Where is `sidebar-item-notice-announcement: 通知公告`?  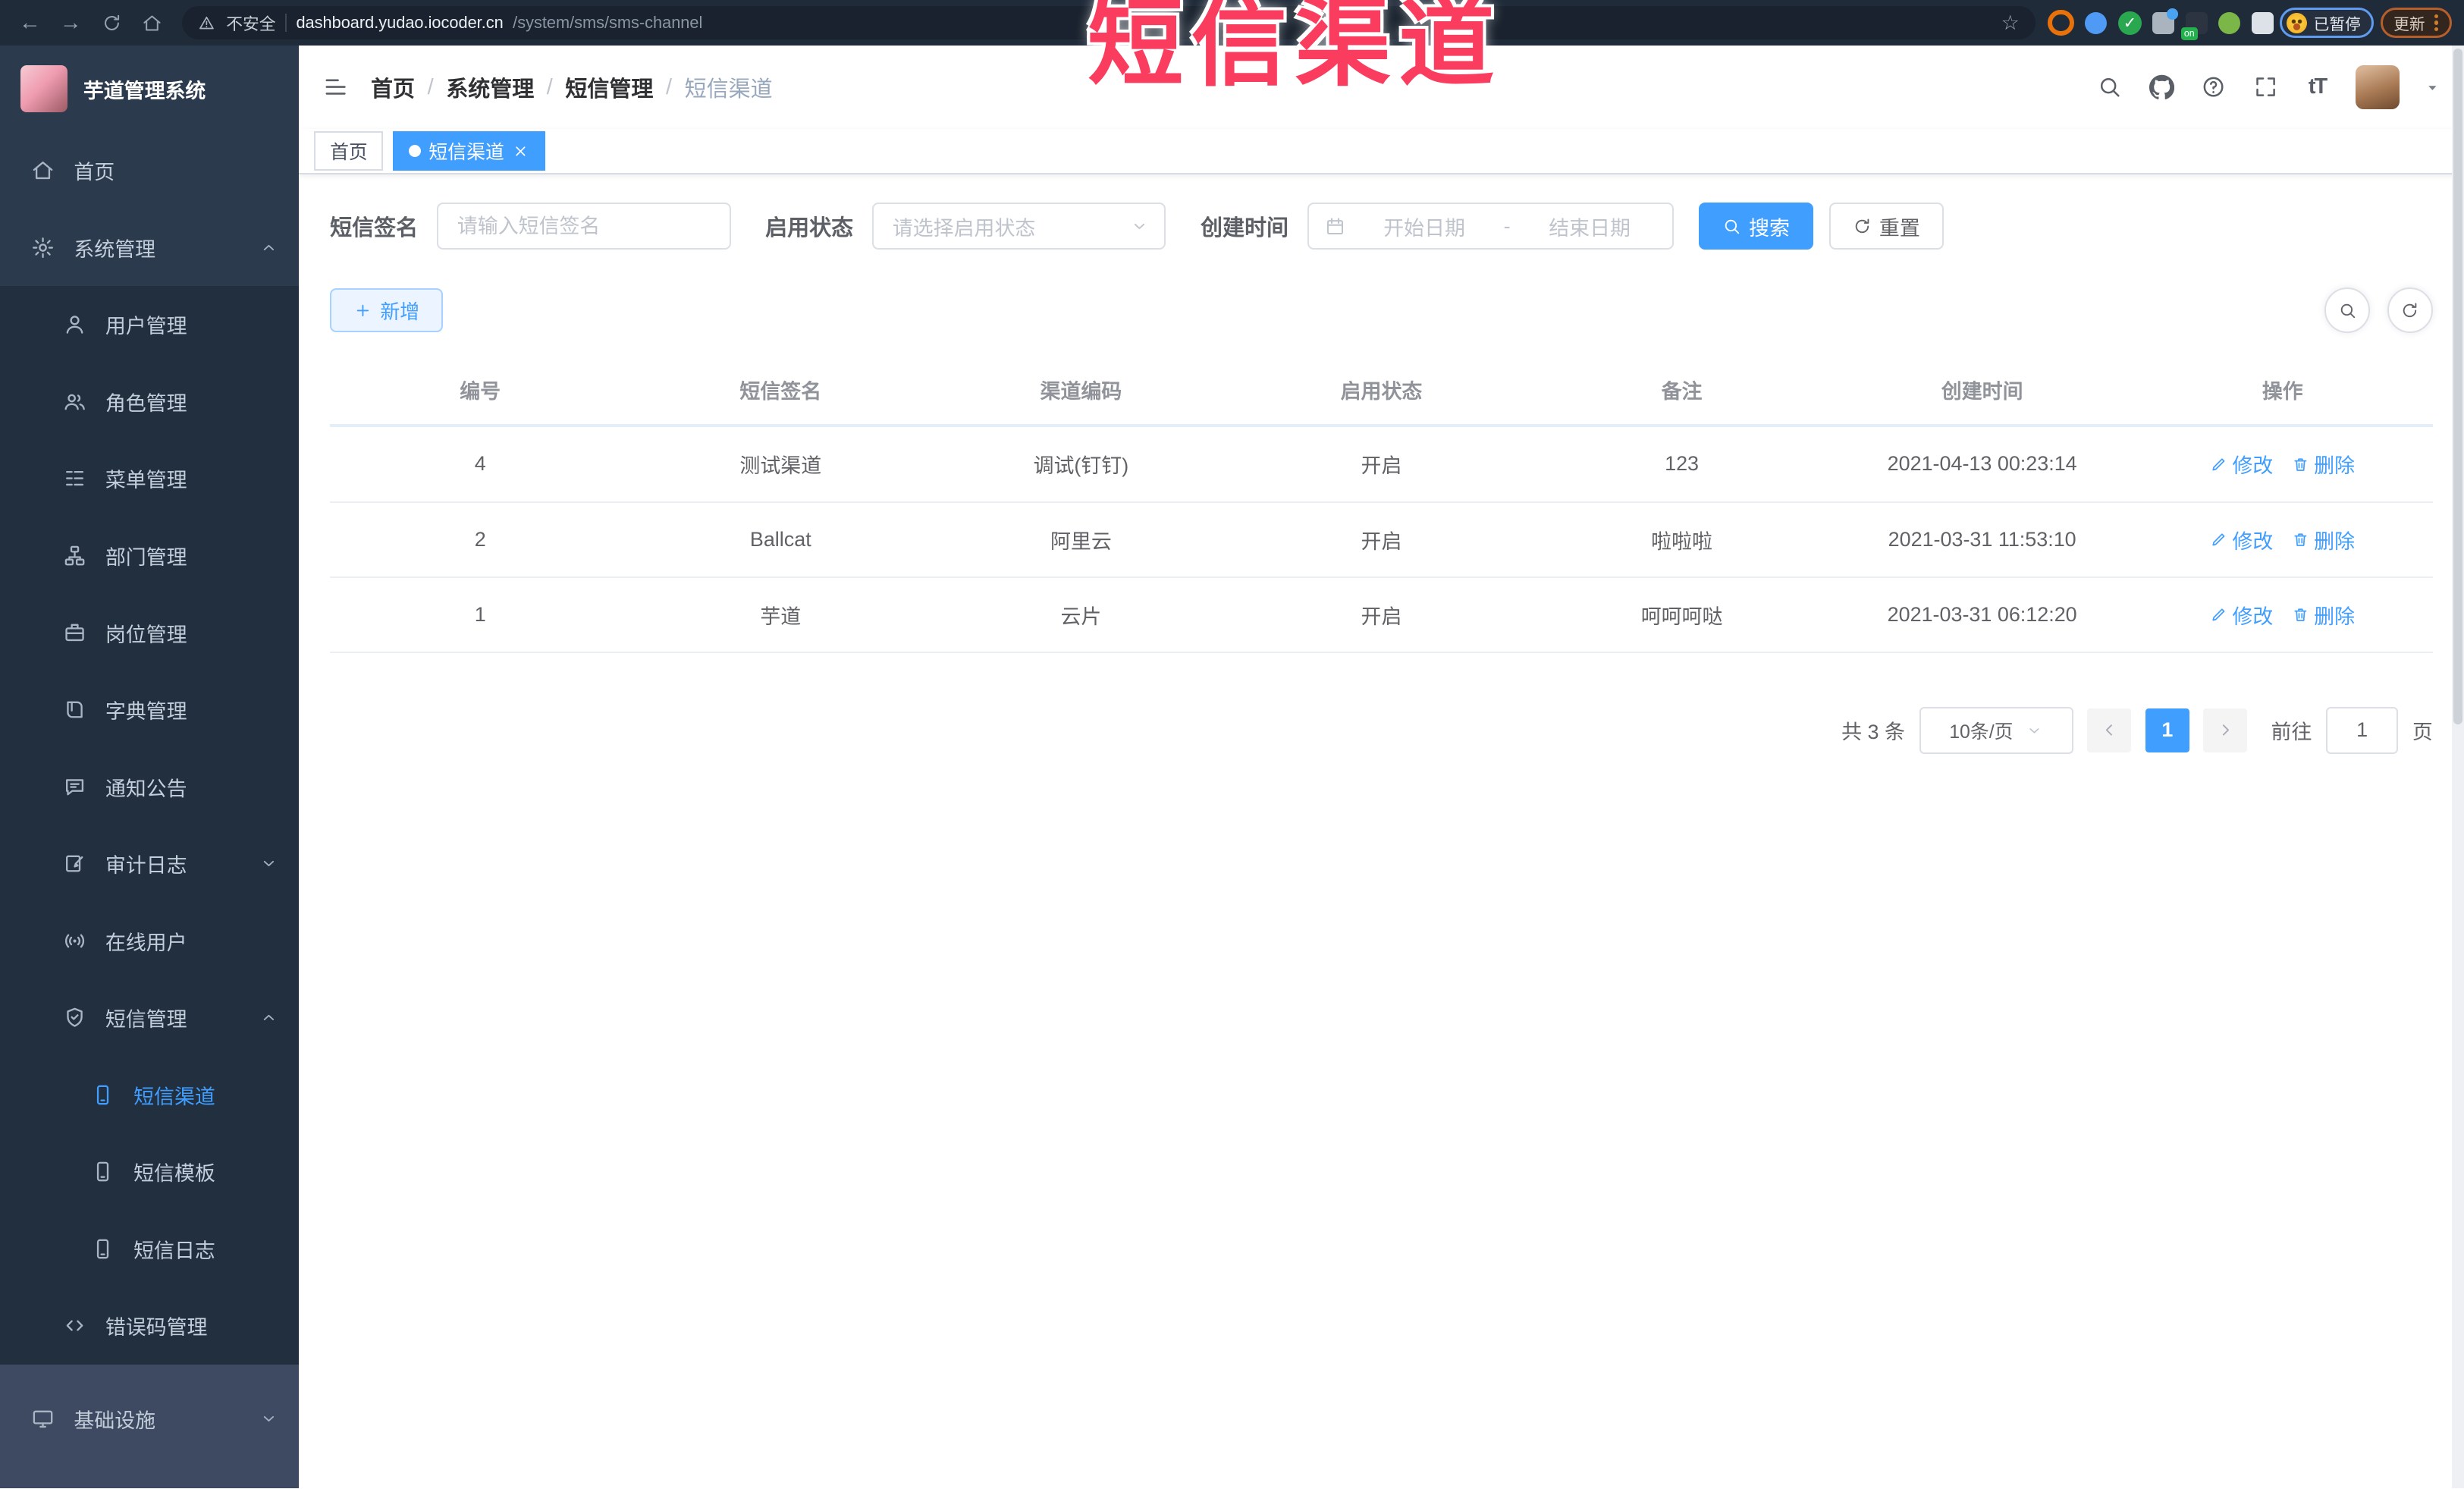
sidebar-item-notice-announcement: 通知公告 is located at coordinates (149, 786).